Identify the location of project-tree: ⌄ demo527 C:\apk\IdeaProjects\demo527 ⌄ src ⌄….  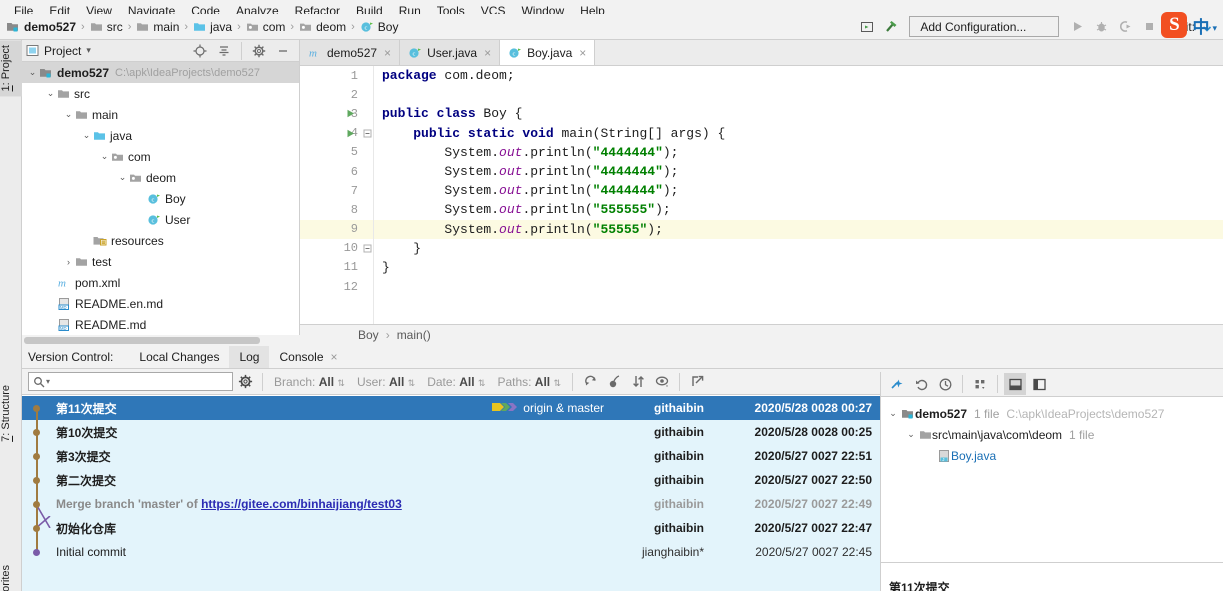
(160, 203).